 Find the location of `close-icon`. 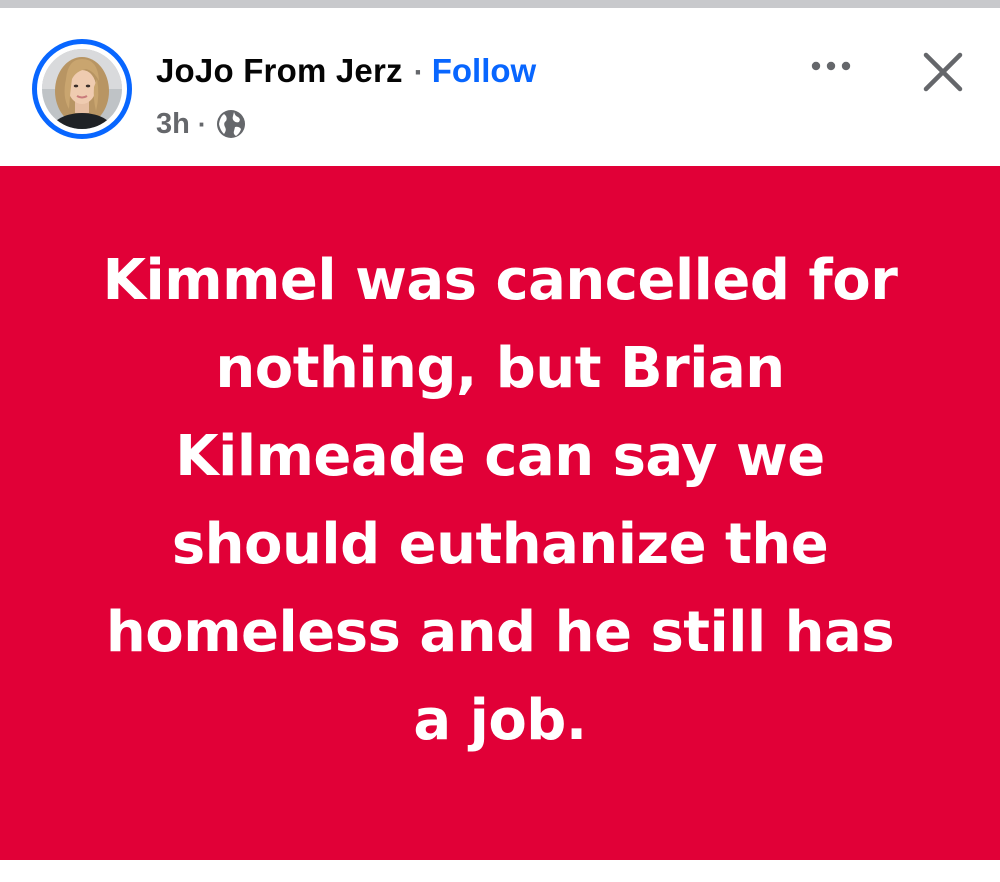

close-icon is located at coordinates (943, 72).